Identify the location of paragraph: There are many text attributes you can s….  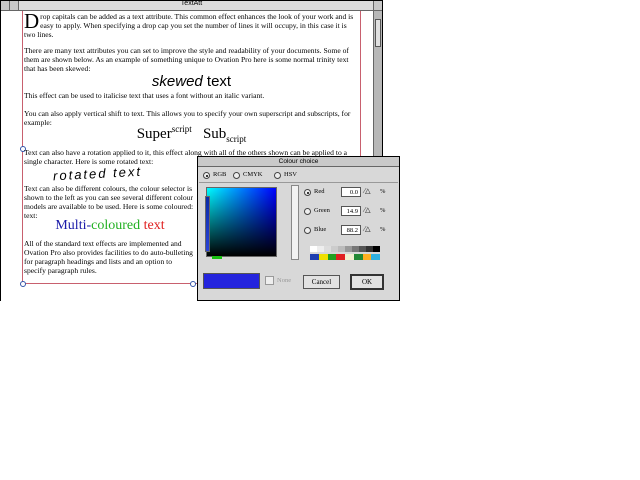
(186, 59).